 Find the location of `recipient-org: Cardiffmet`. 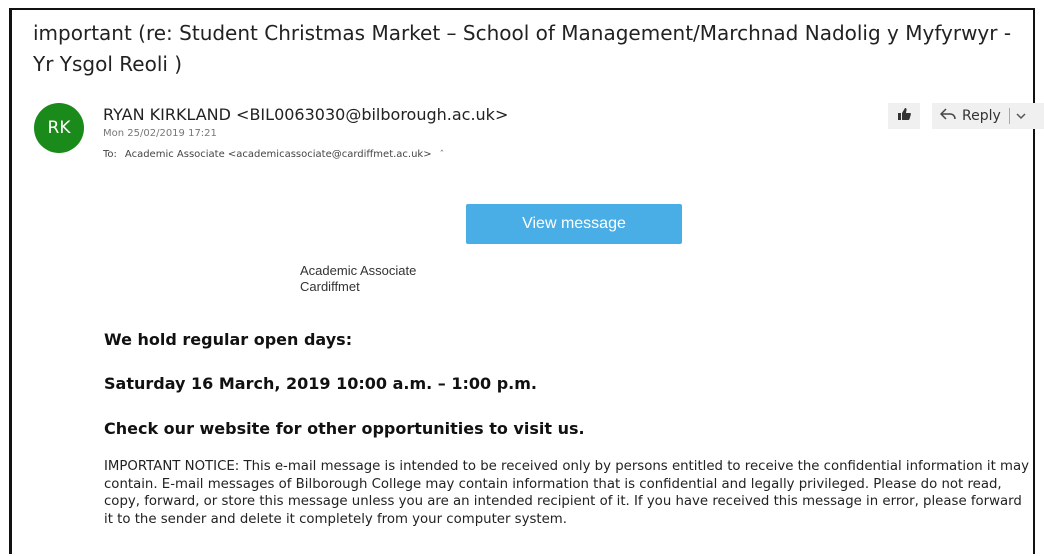

recipient-org: Cardiffmet is located at coordinates (330, 286).